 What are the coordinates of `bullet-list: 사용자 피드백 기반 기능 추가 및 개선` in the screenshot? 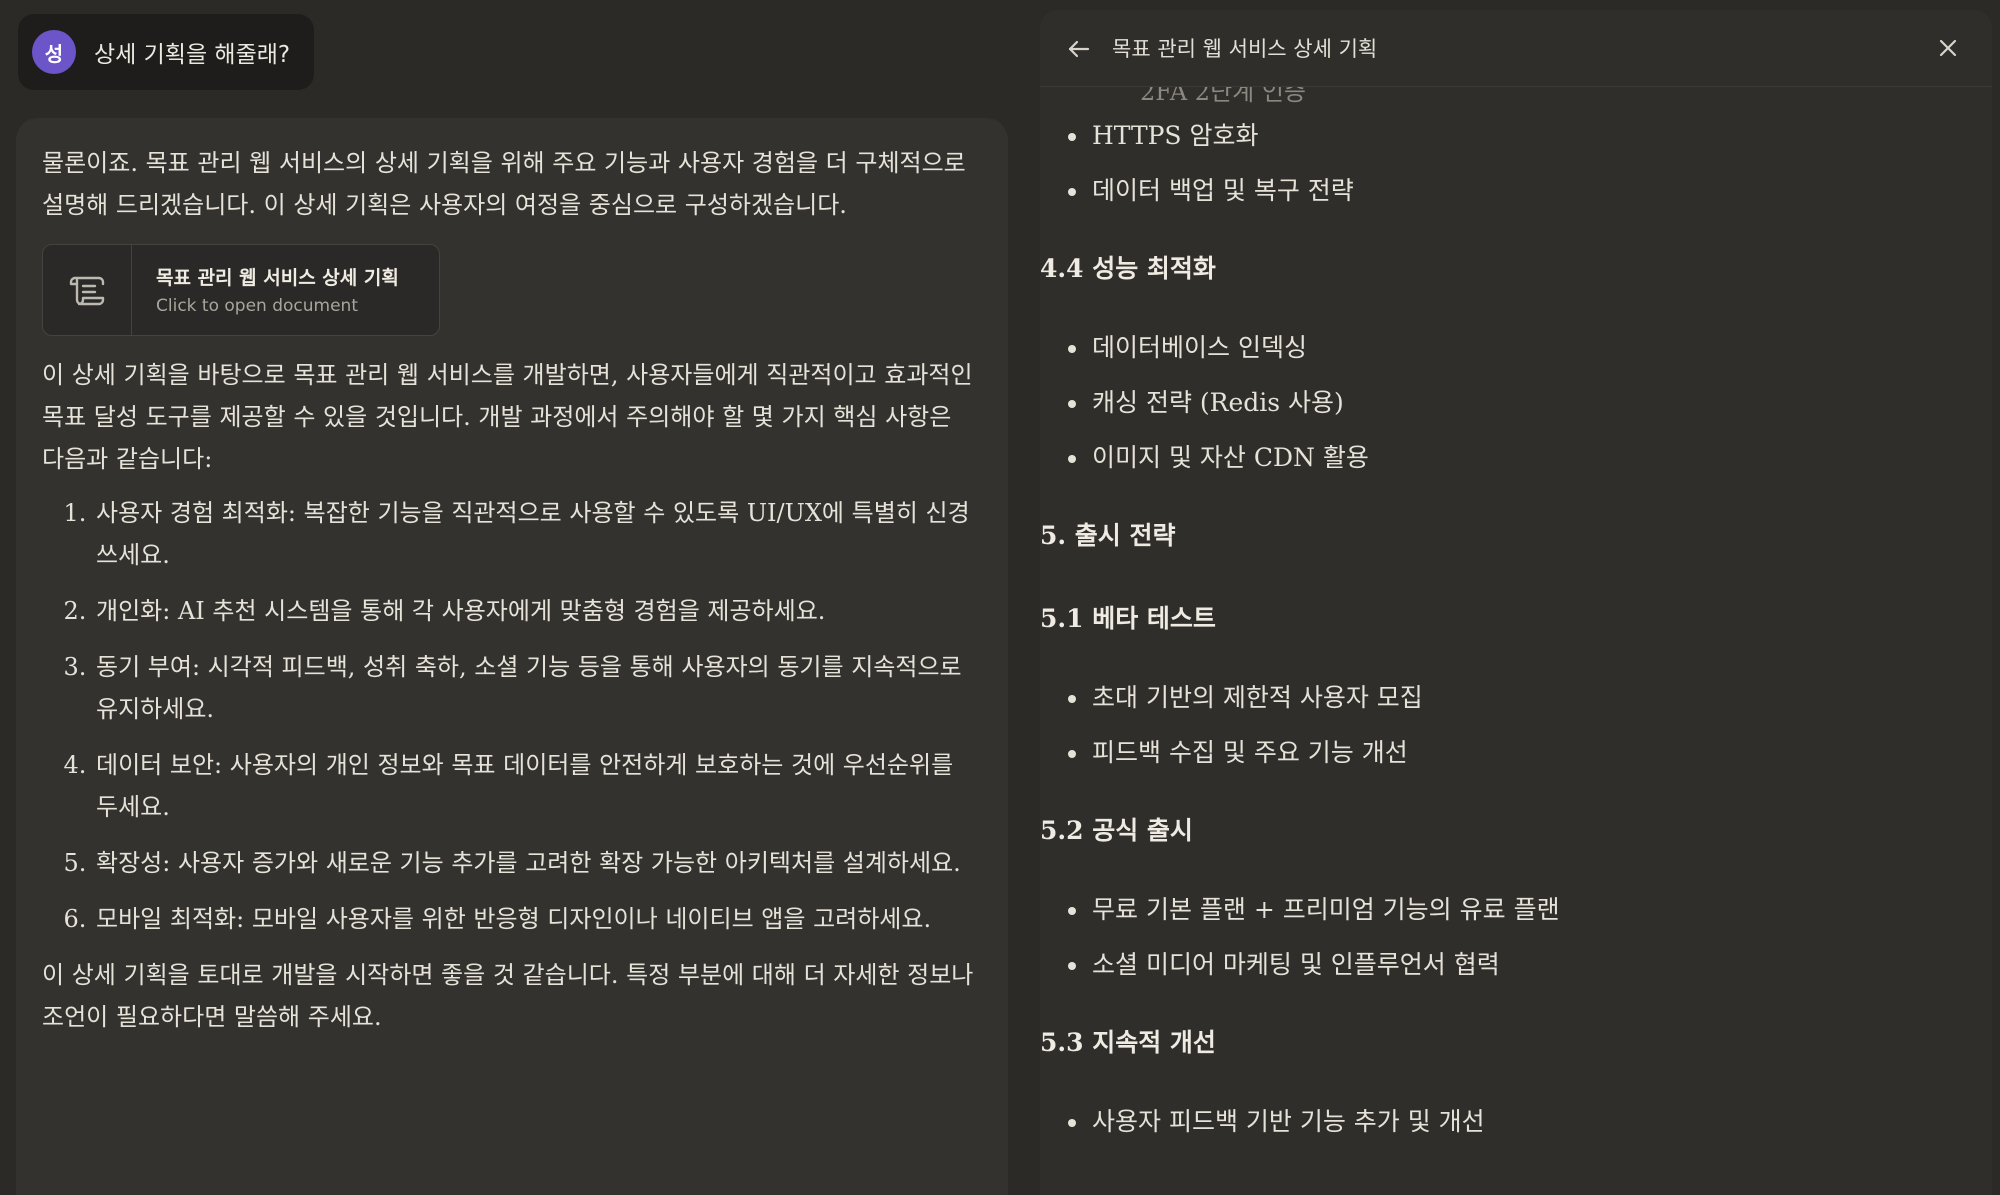 It's located at (1496, 1121).